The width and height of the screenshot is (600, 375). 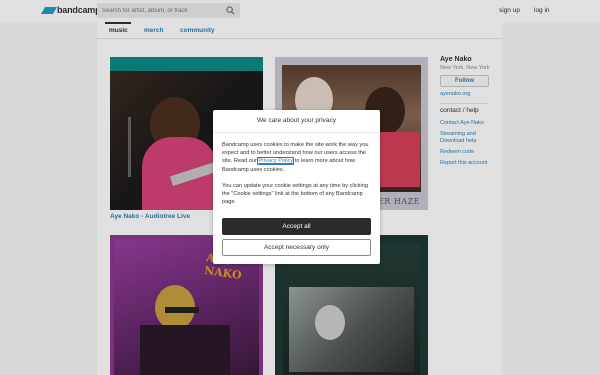 What do you see at coordinates (296, 247) in the screenshot?
I see `accept-necessary-button: Accept necessary only` at bounding box center [296, 247].